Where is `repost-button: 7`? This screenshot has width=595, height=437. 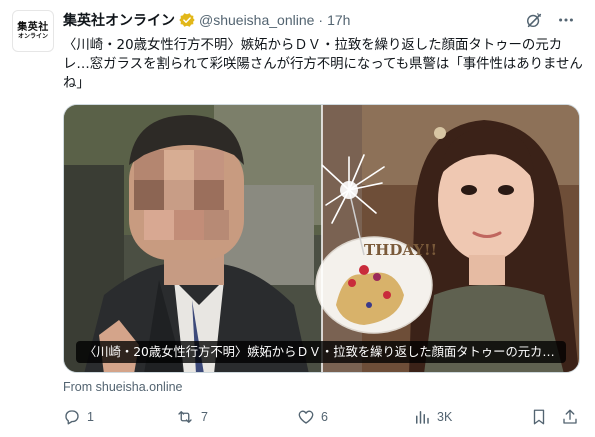
repost-button: 7 is located at coordinates (191, 417).